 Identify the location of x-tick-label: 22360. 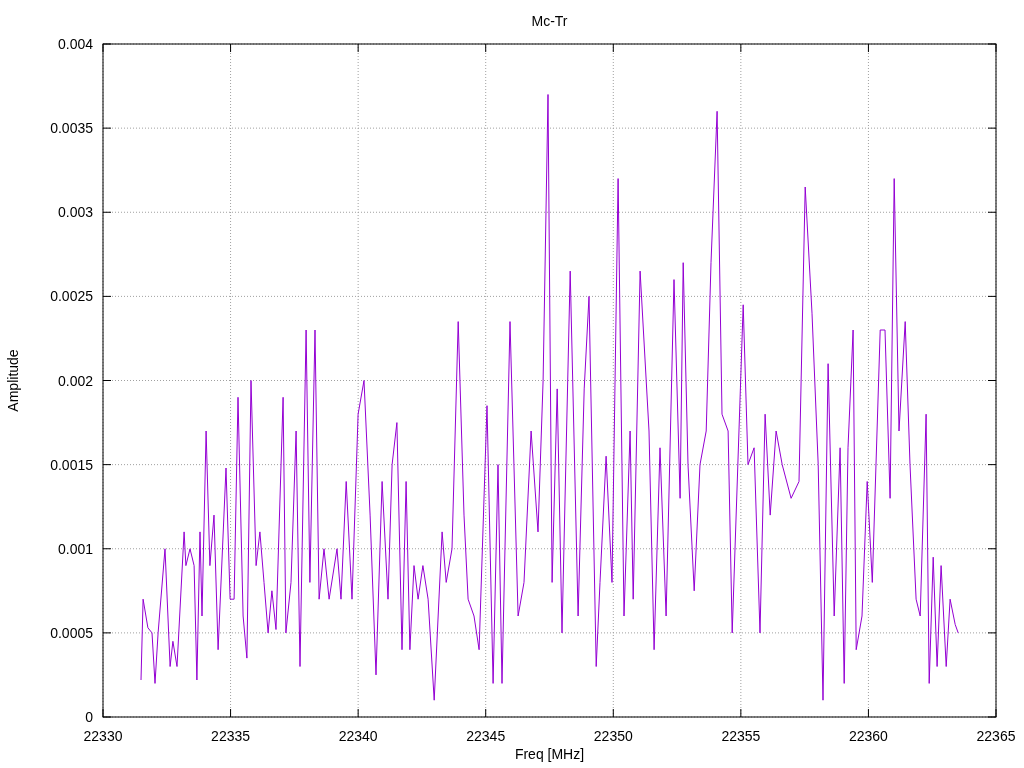
(868, 736).